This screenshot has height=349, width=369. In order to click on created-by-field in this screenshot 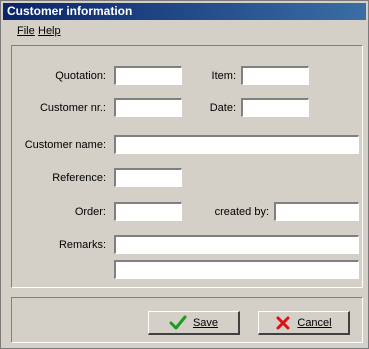, I will do `click(316, 211)`.